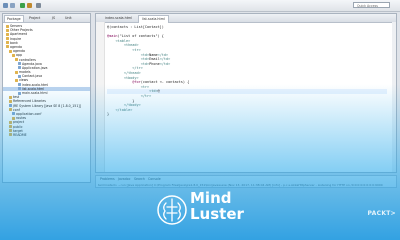 Image resolution: width=400 pixels, height=240 pixels. I want to click on tab-package-explorer: Package, so click(14, 18).